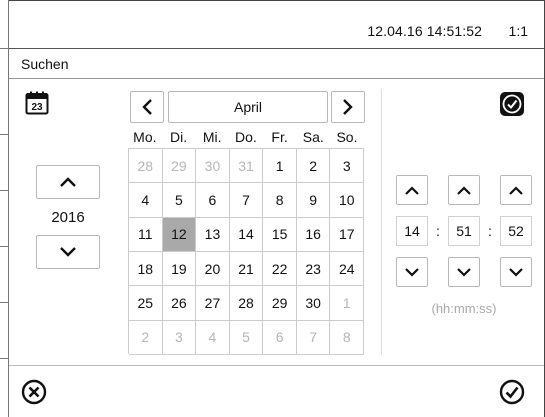 The width and height of the screenshot is (545, 417). What do you see at coordinates (279, 137) in the screenshot?
I see `weekday-label: Fr.` at bounding box center [279, 137].